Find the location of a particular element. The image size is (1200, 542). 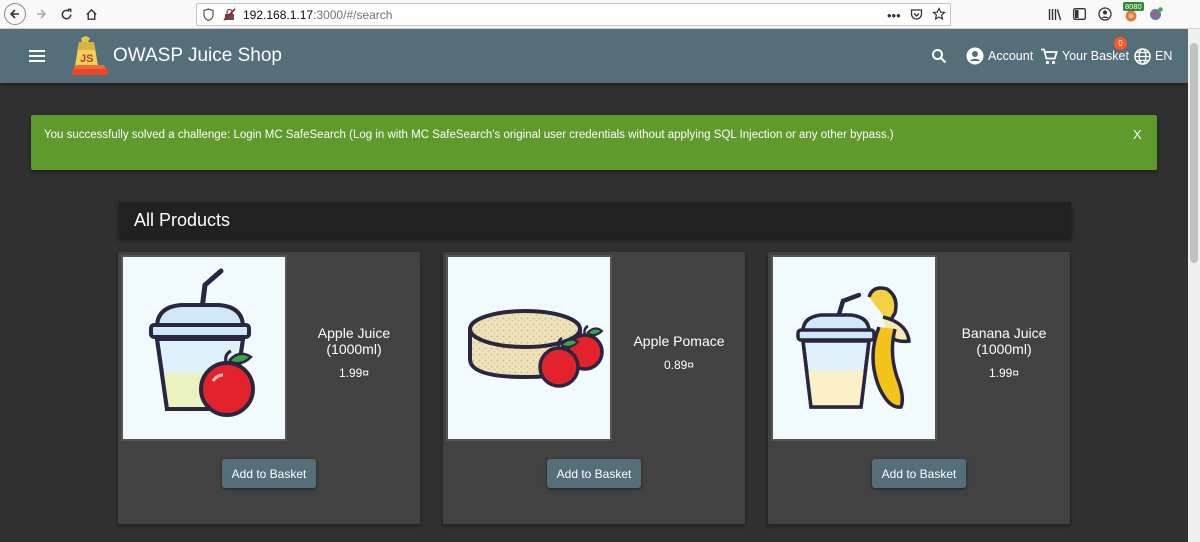

globe-icon is located at coordinates (1142, 56).